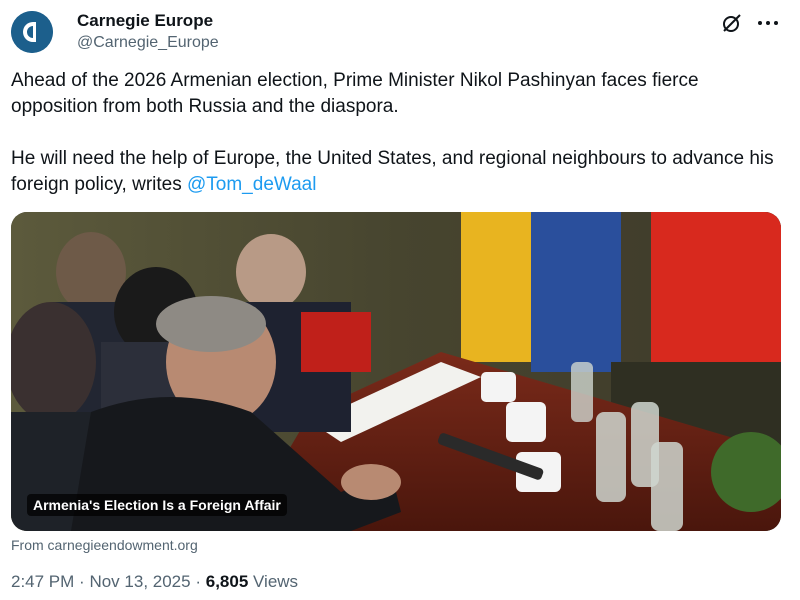  I want to click on carnegie-logo-icon, so click(32, 32).